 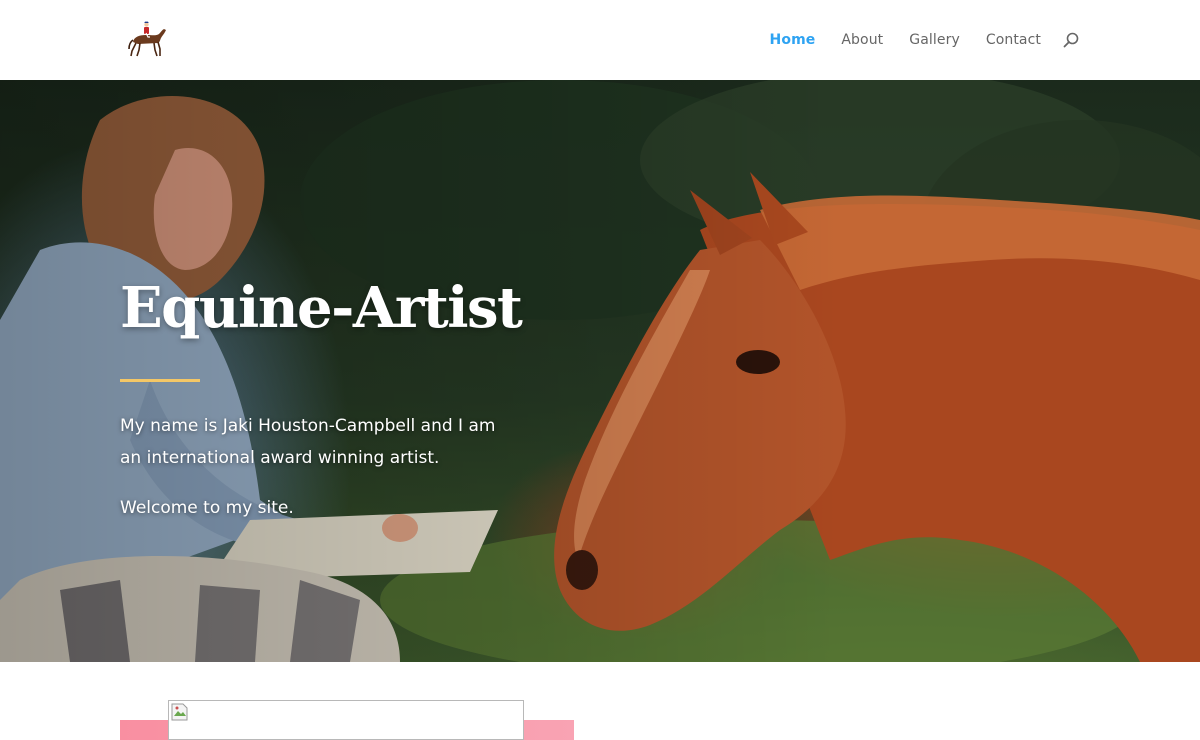 I want to click on broken-image, so click(x=346, y=720).